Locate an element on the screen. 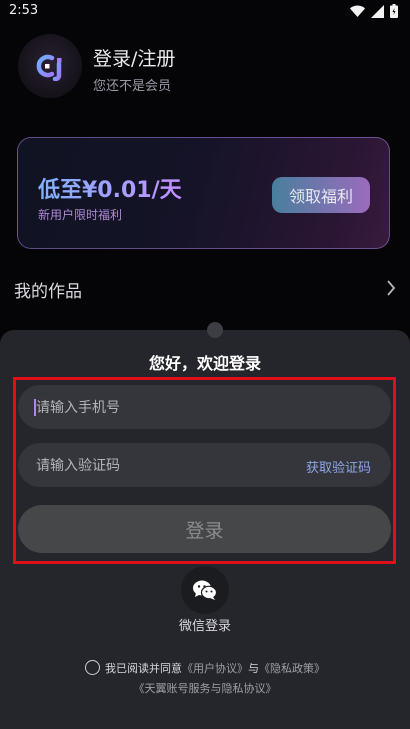 This screenshot has width=410, height=729. my-works-row: 我的作品 is located at coordinates (205, 290).